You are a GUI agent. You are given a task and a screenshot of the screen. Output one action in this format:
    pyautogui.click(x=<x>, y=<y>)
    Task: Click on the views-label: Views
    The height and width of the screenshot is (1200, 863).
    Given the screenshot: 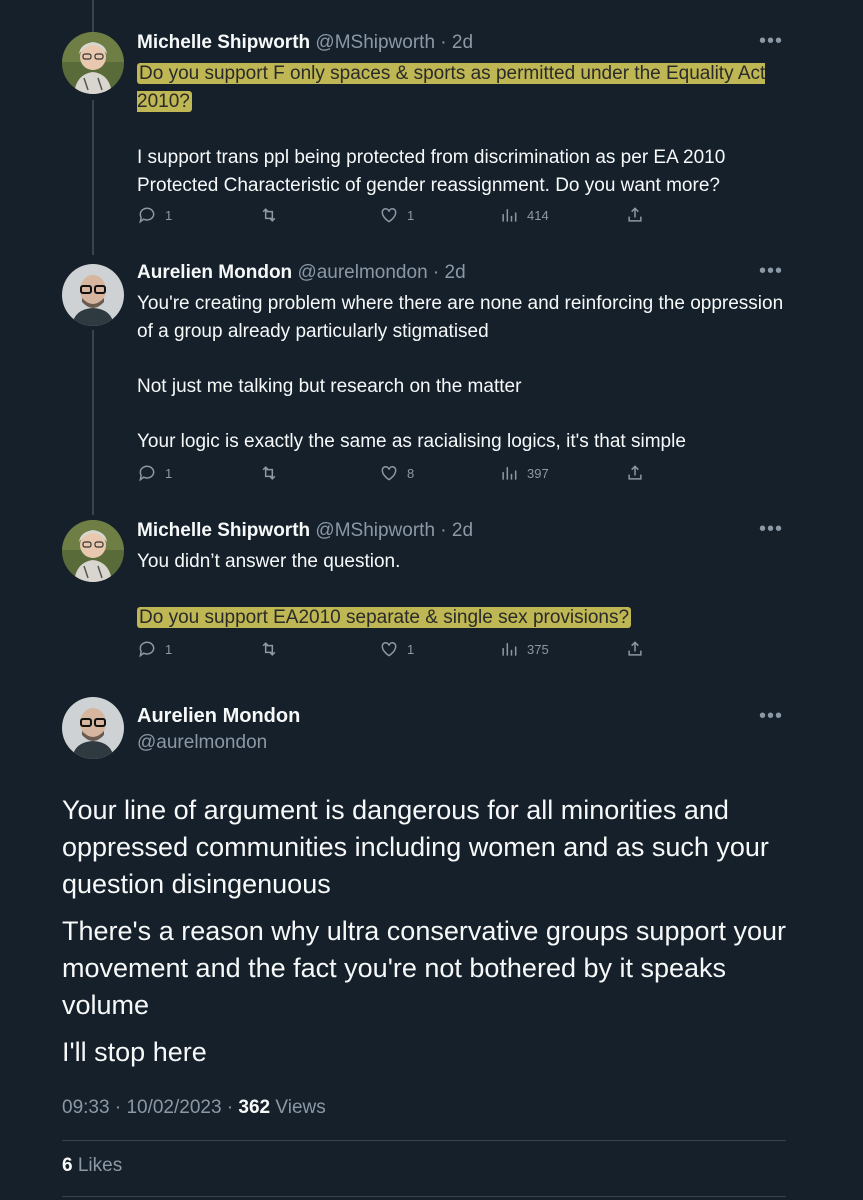 What is the action you would take?
    pyautogui.click(x=300, y=1107)
    